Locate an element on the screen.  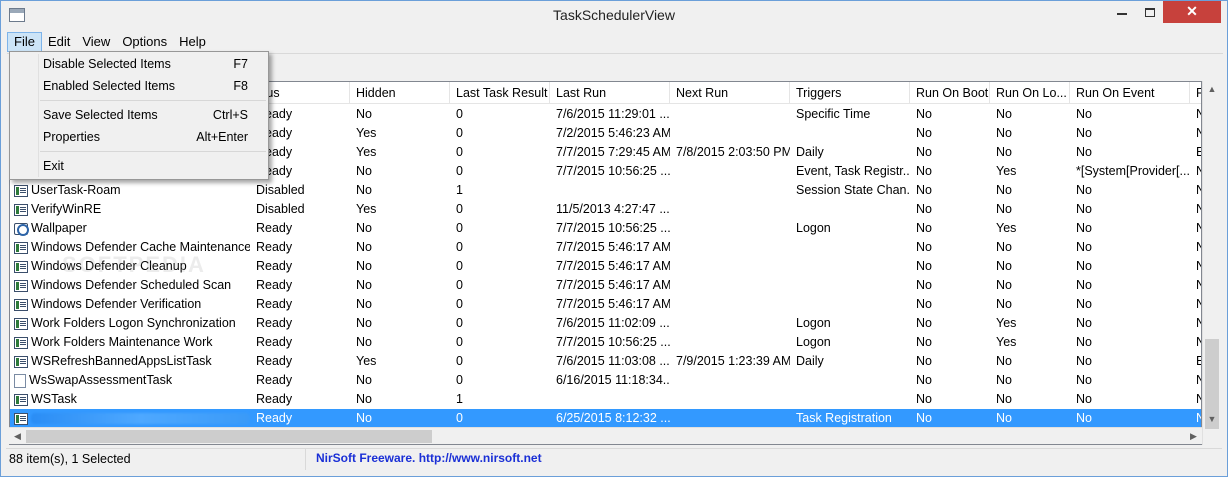
maximize-icon is located at coordinates (1150, 12).